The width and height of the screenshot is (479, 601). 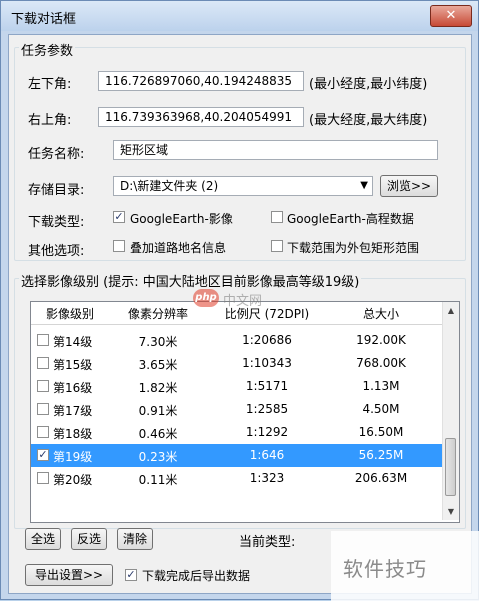 I want to click on col-header-resolution: 像素分辨率, so click(x=158, y=313).